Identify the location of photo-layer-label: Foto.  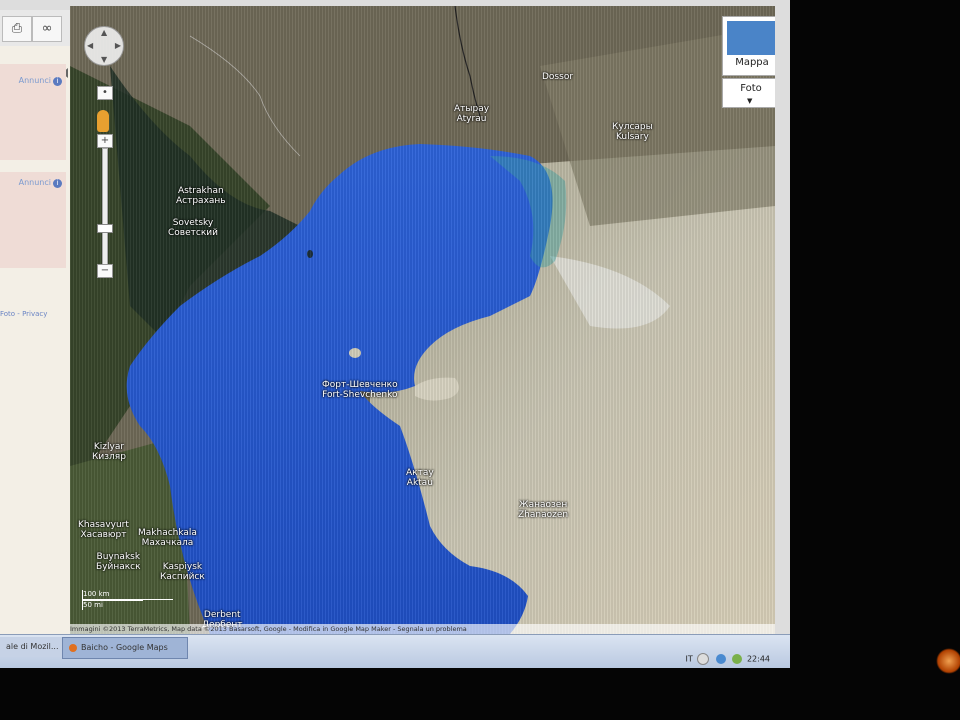
(751, 88).